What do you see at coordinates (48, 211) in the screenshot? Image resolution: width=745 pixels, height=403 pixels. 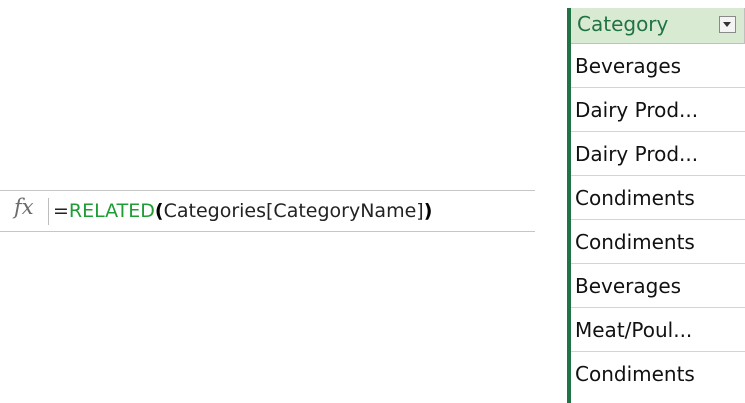 I see `formula-bar-divider` at bounding box center [48, 211].